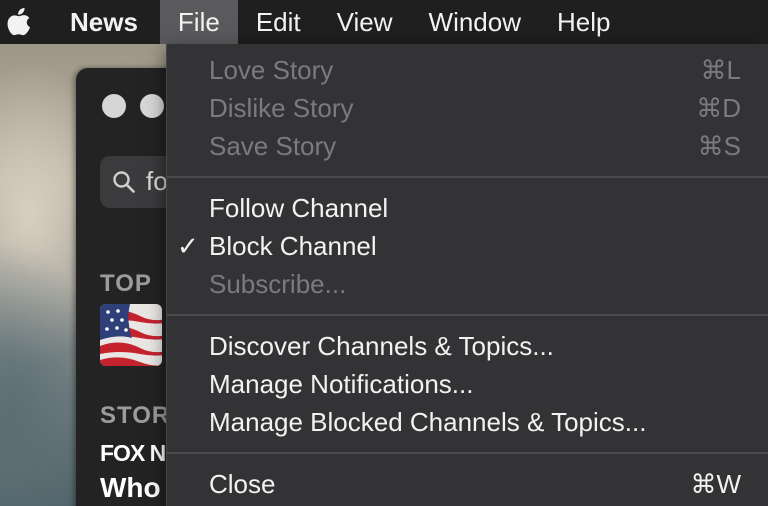 The image size is (768, 506). Describe the element at coordinates (135, 415) in the screenshot. I see `section-stories-label: STOR` at that location.